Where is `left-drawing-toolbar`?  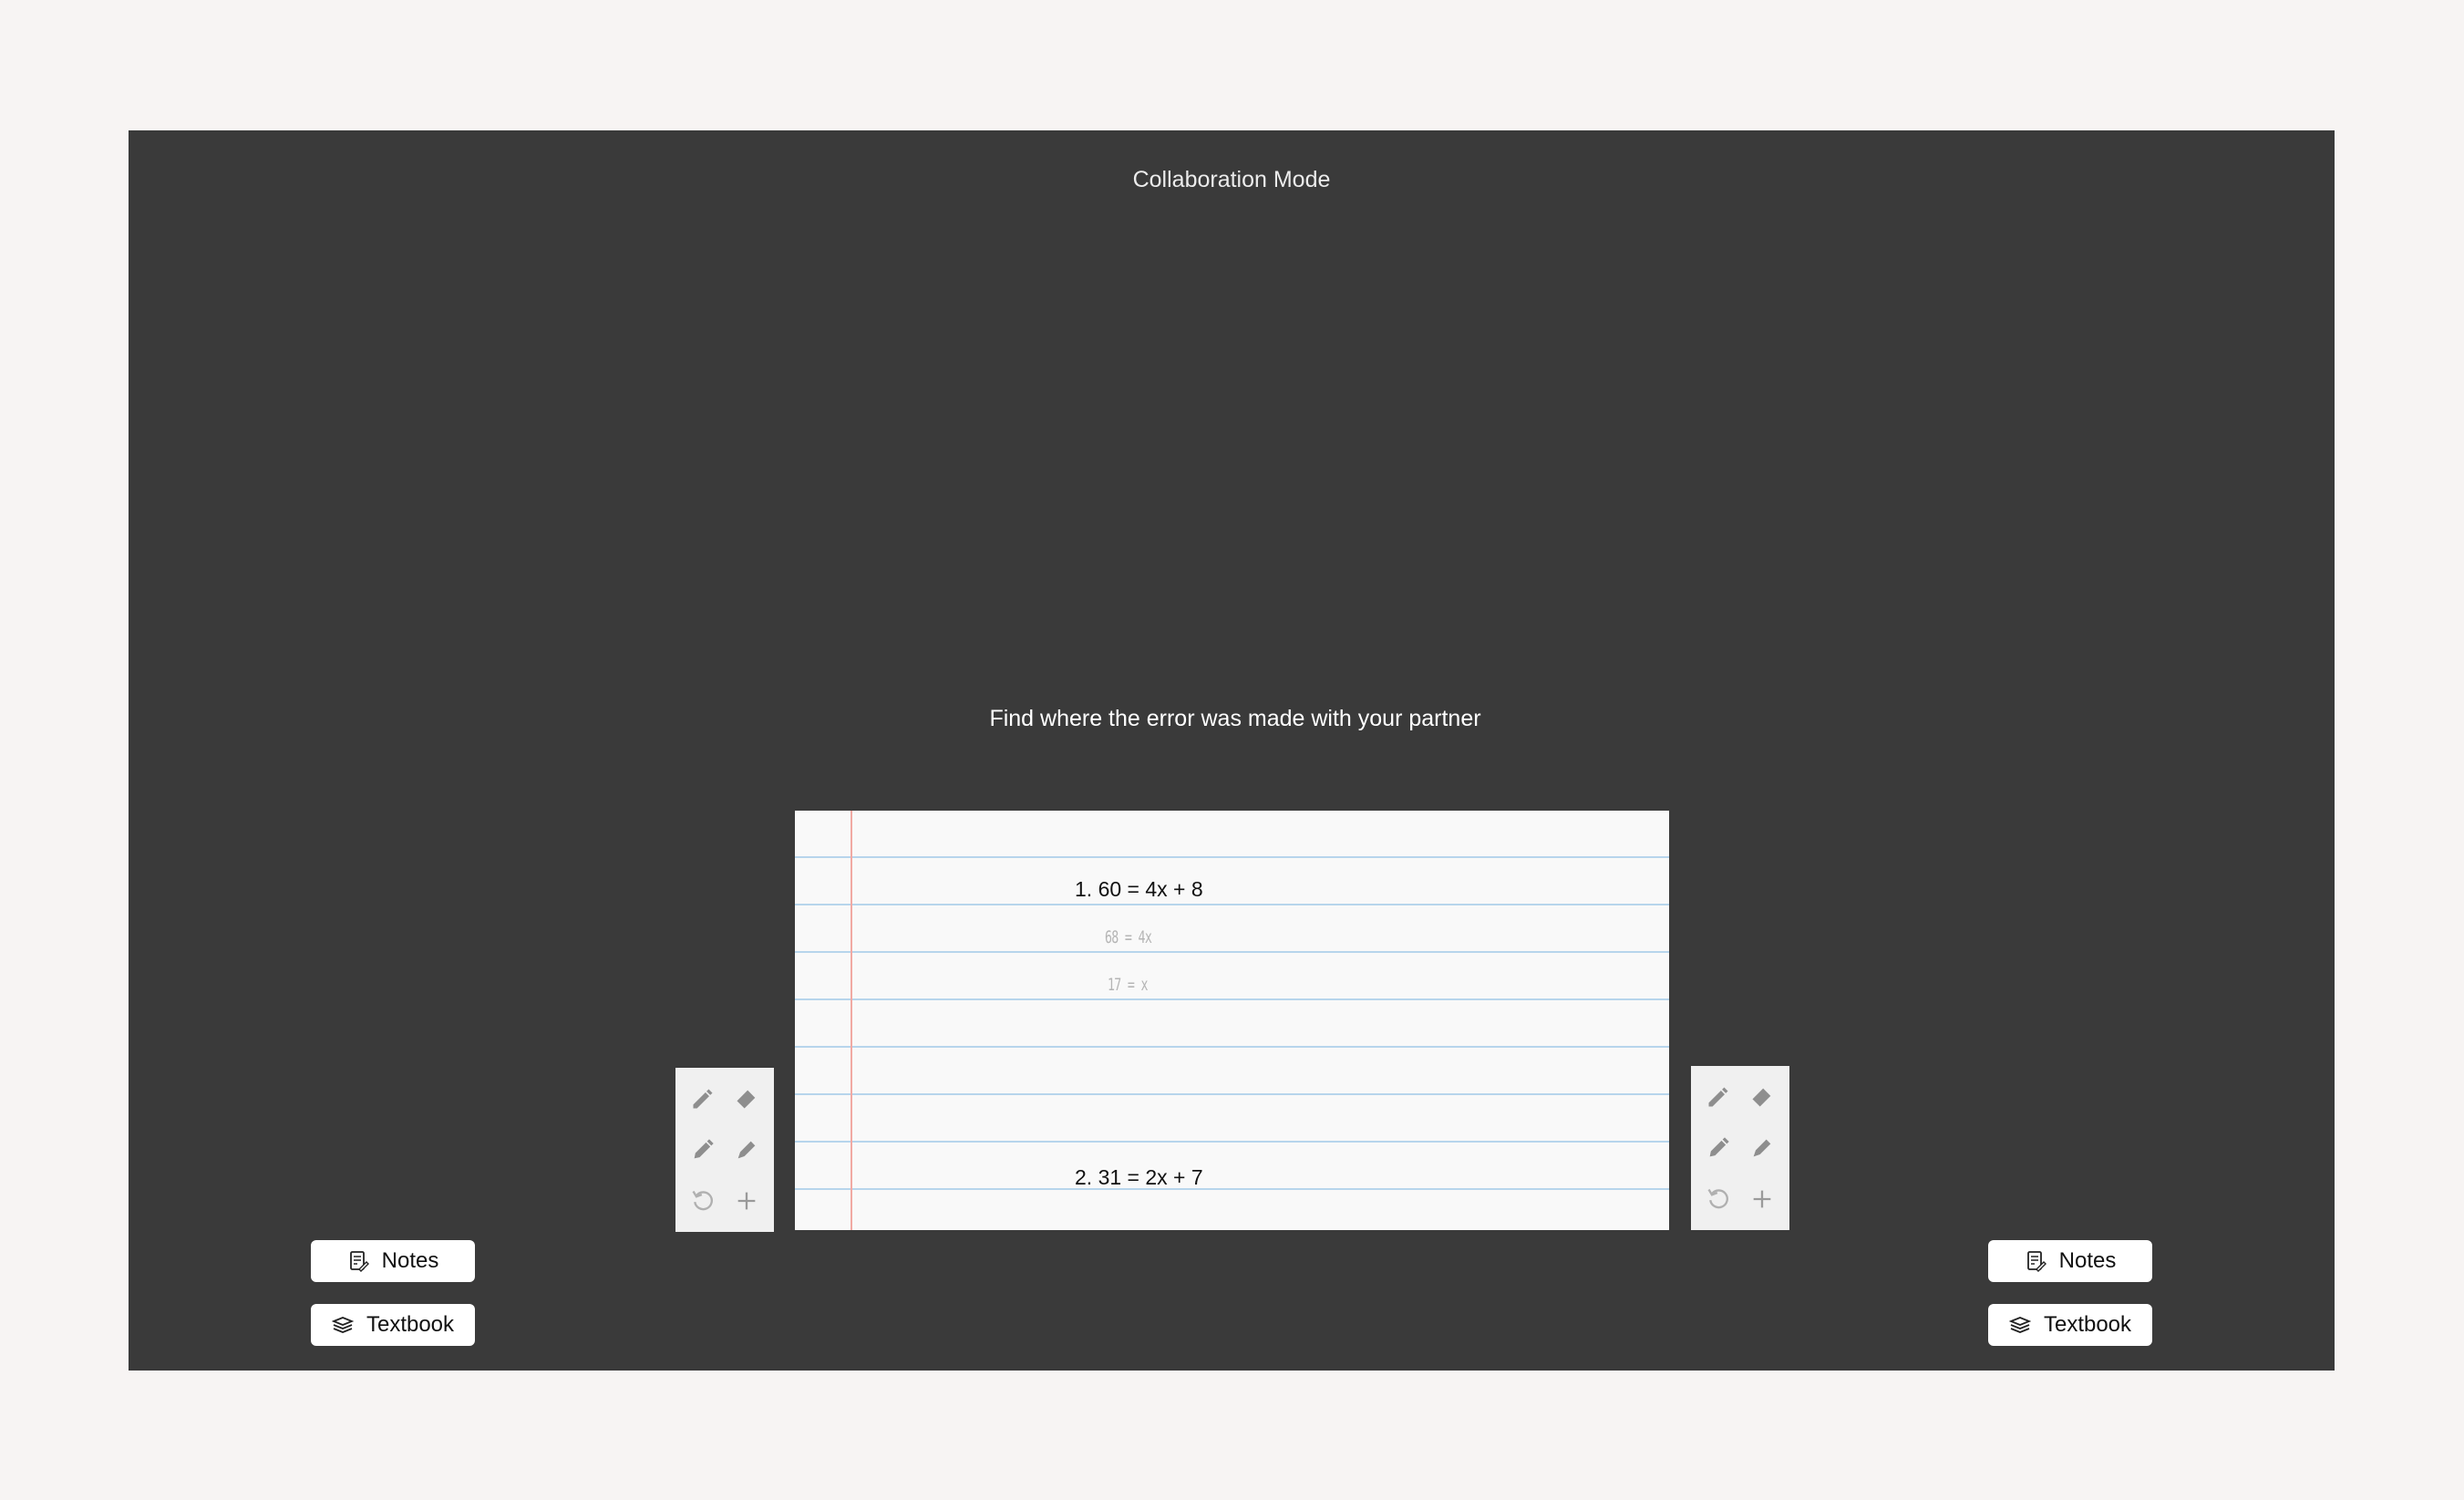
left-drawing-toolbar is located at coordinates (725, 1150).